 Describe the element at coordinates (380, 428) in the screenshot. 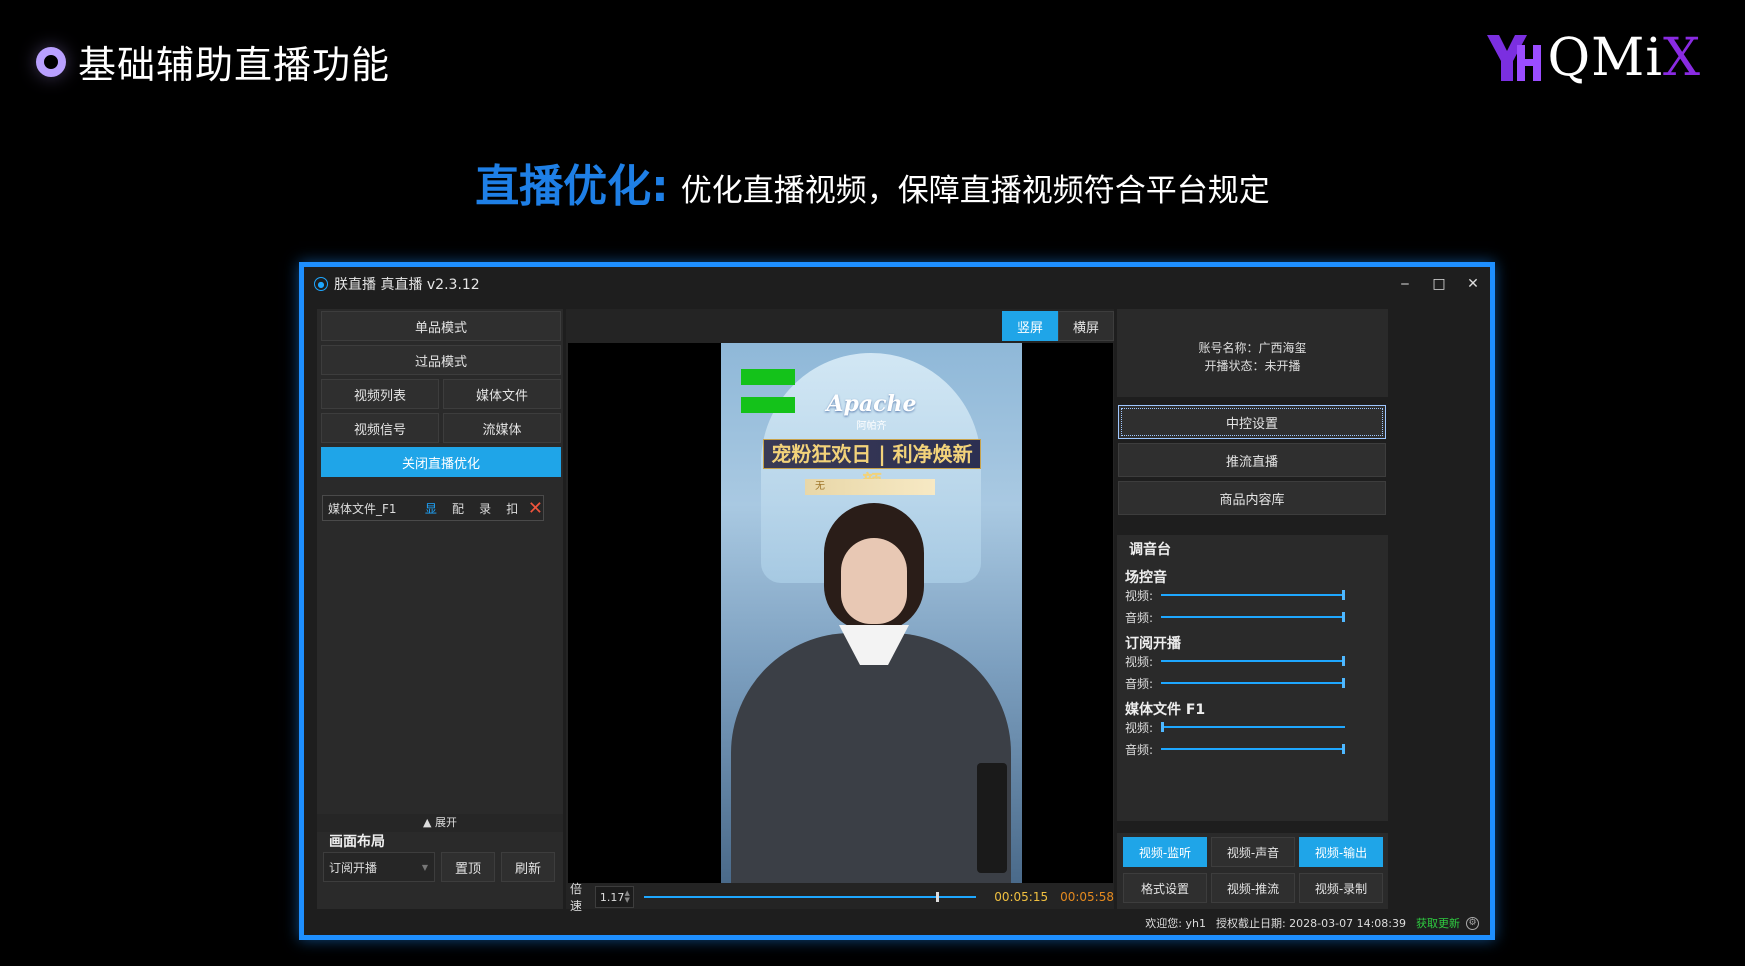

I see `video-signal-button: 视频信号` at that location.